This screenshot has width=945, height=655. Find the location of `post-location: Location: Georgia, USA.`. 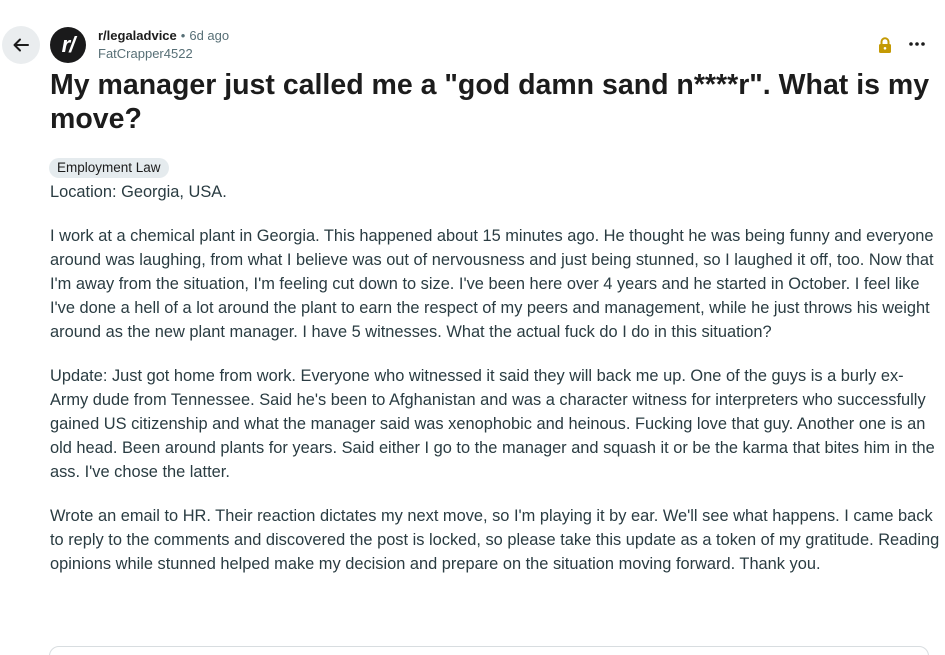

post-location: Location: Georgia, USA. is located at coordinates (138, 192).